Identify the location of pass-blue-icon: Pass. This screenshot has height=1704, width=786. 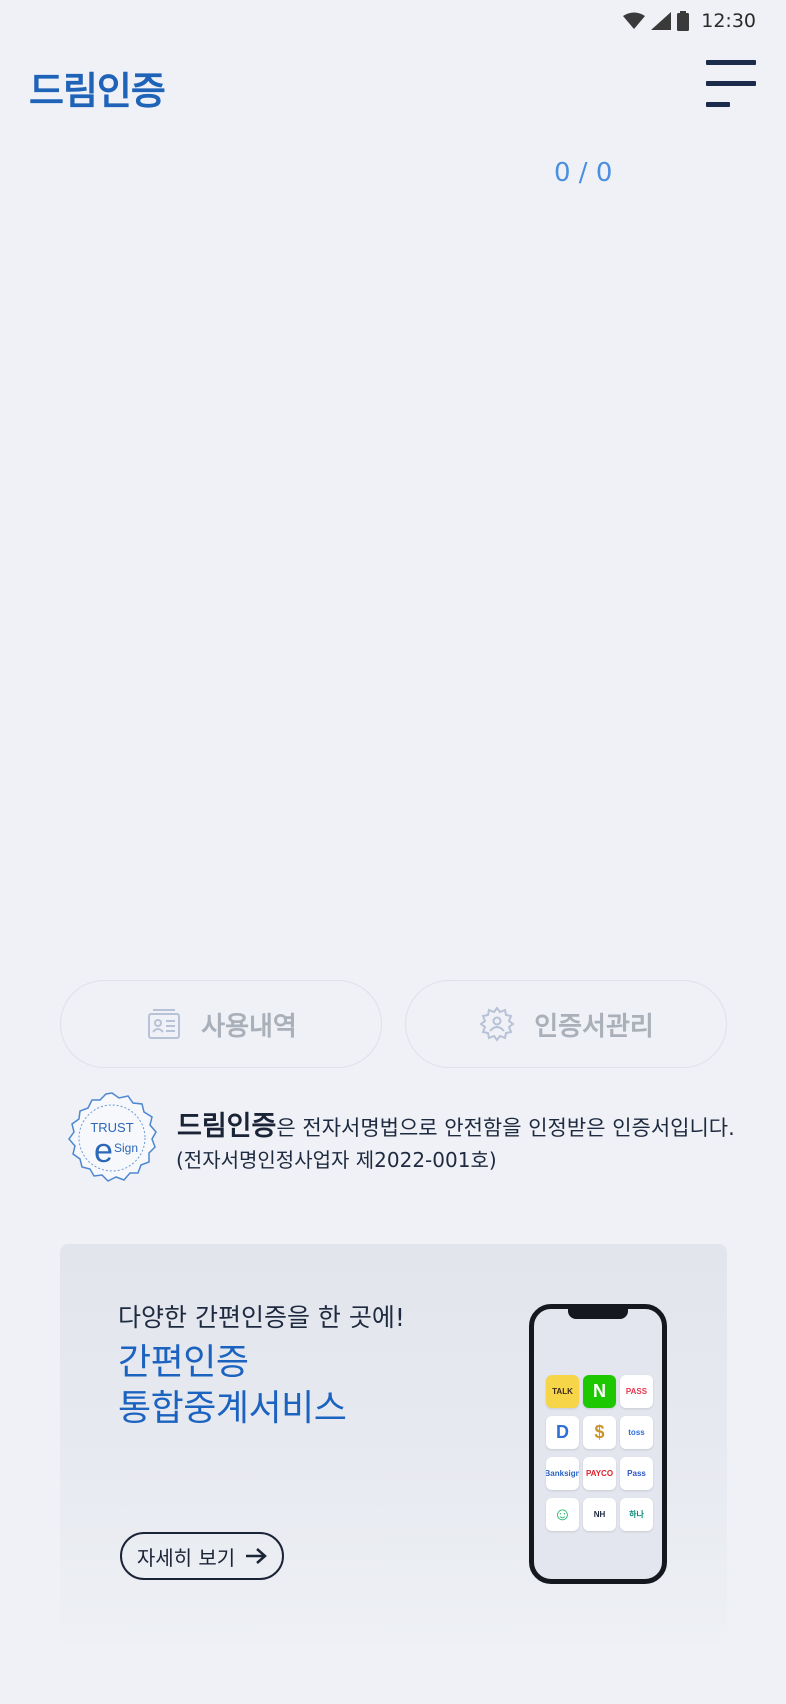
(636, 1473).